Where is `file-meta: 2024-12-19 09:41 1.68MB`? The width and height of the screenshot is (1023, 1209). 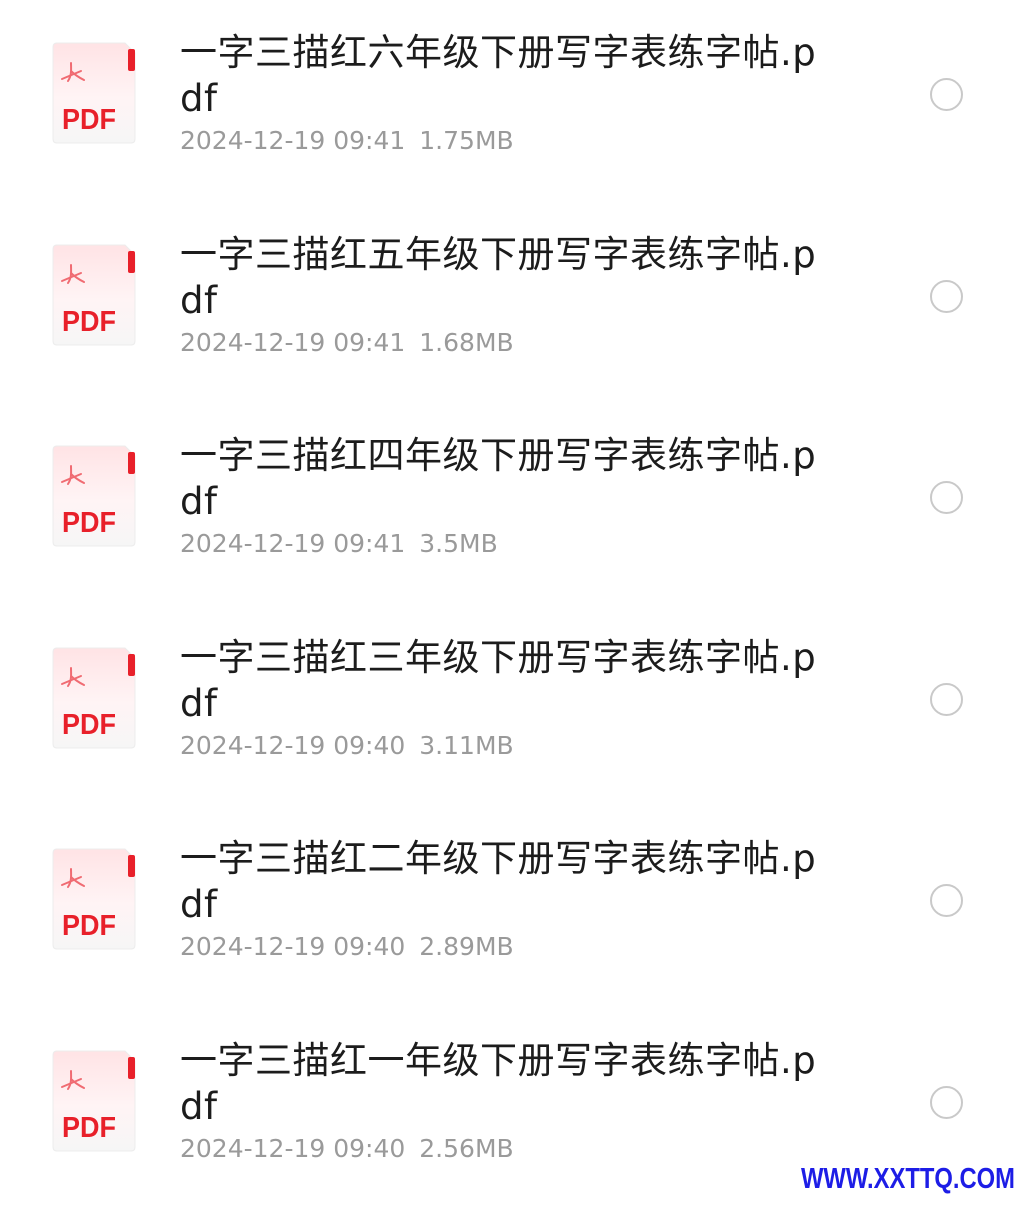
file-meta: 2024-12-19 09:41 1.68MB is located at coordinates (347, 343).